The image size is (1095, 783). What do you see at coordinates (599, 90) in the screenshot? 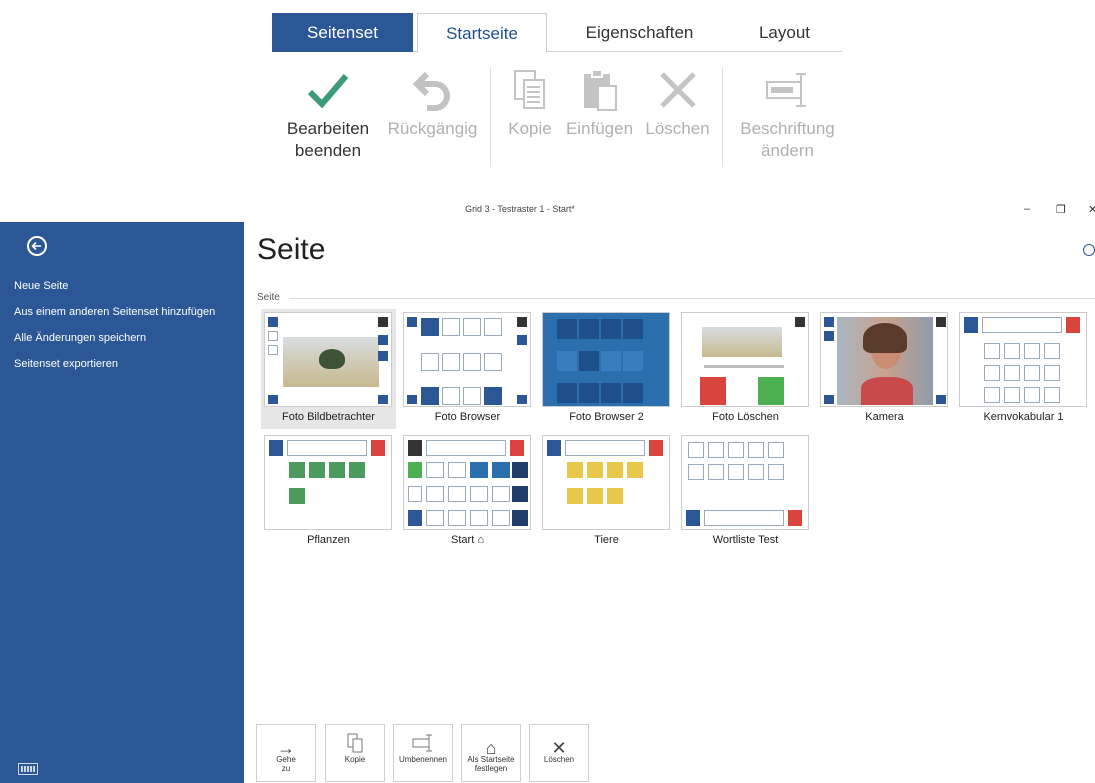
I see `paste-icon` at bounding box center [599, 90].